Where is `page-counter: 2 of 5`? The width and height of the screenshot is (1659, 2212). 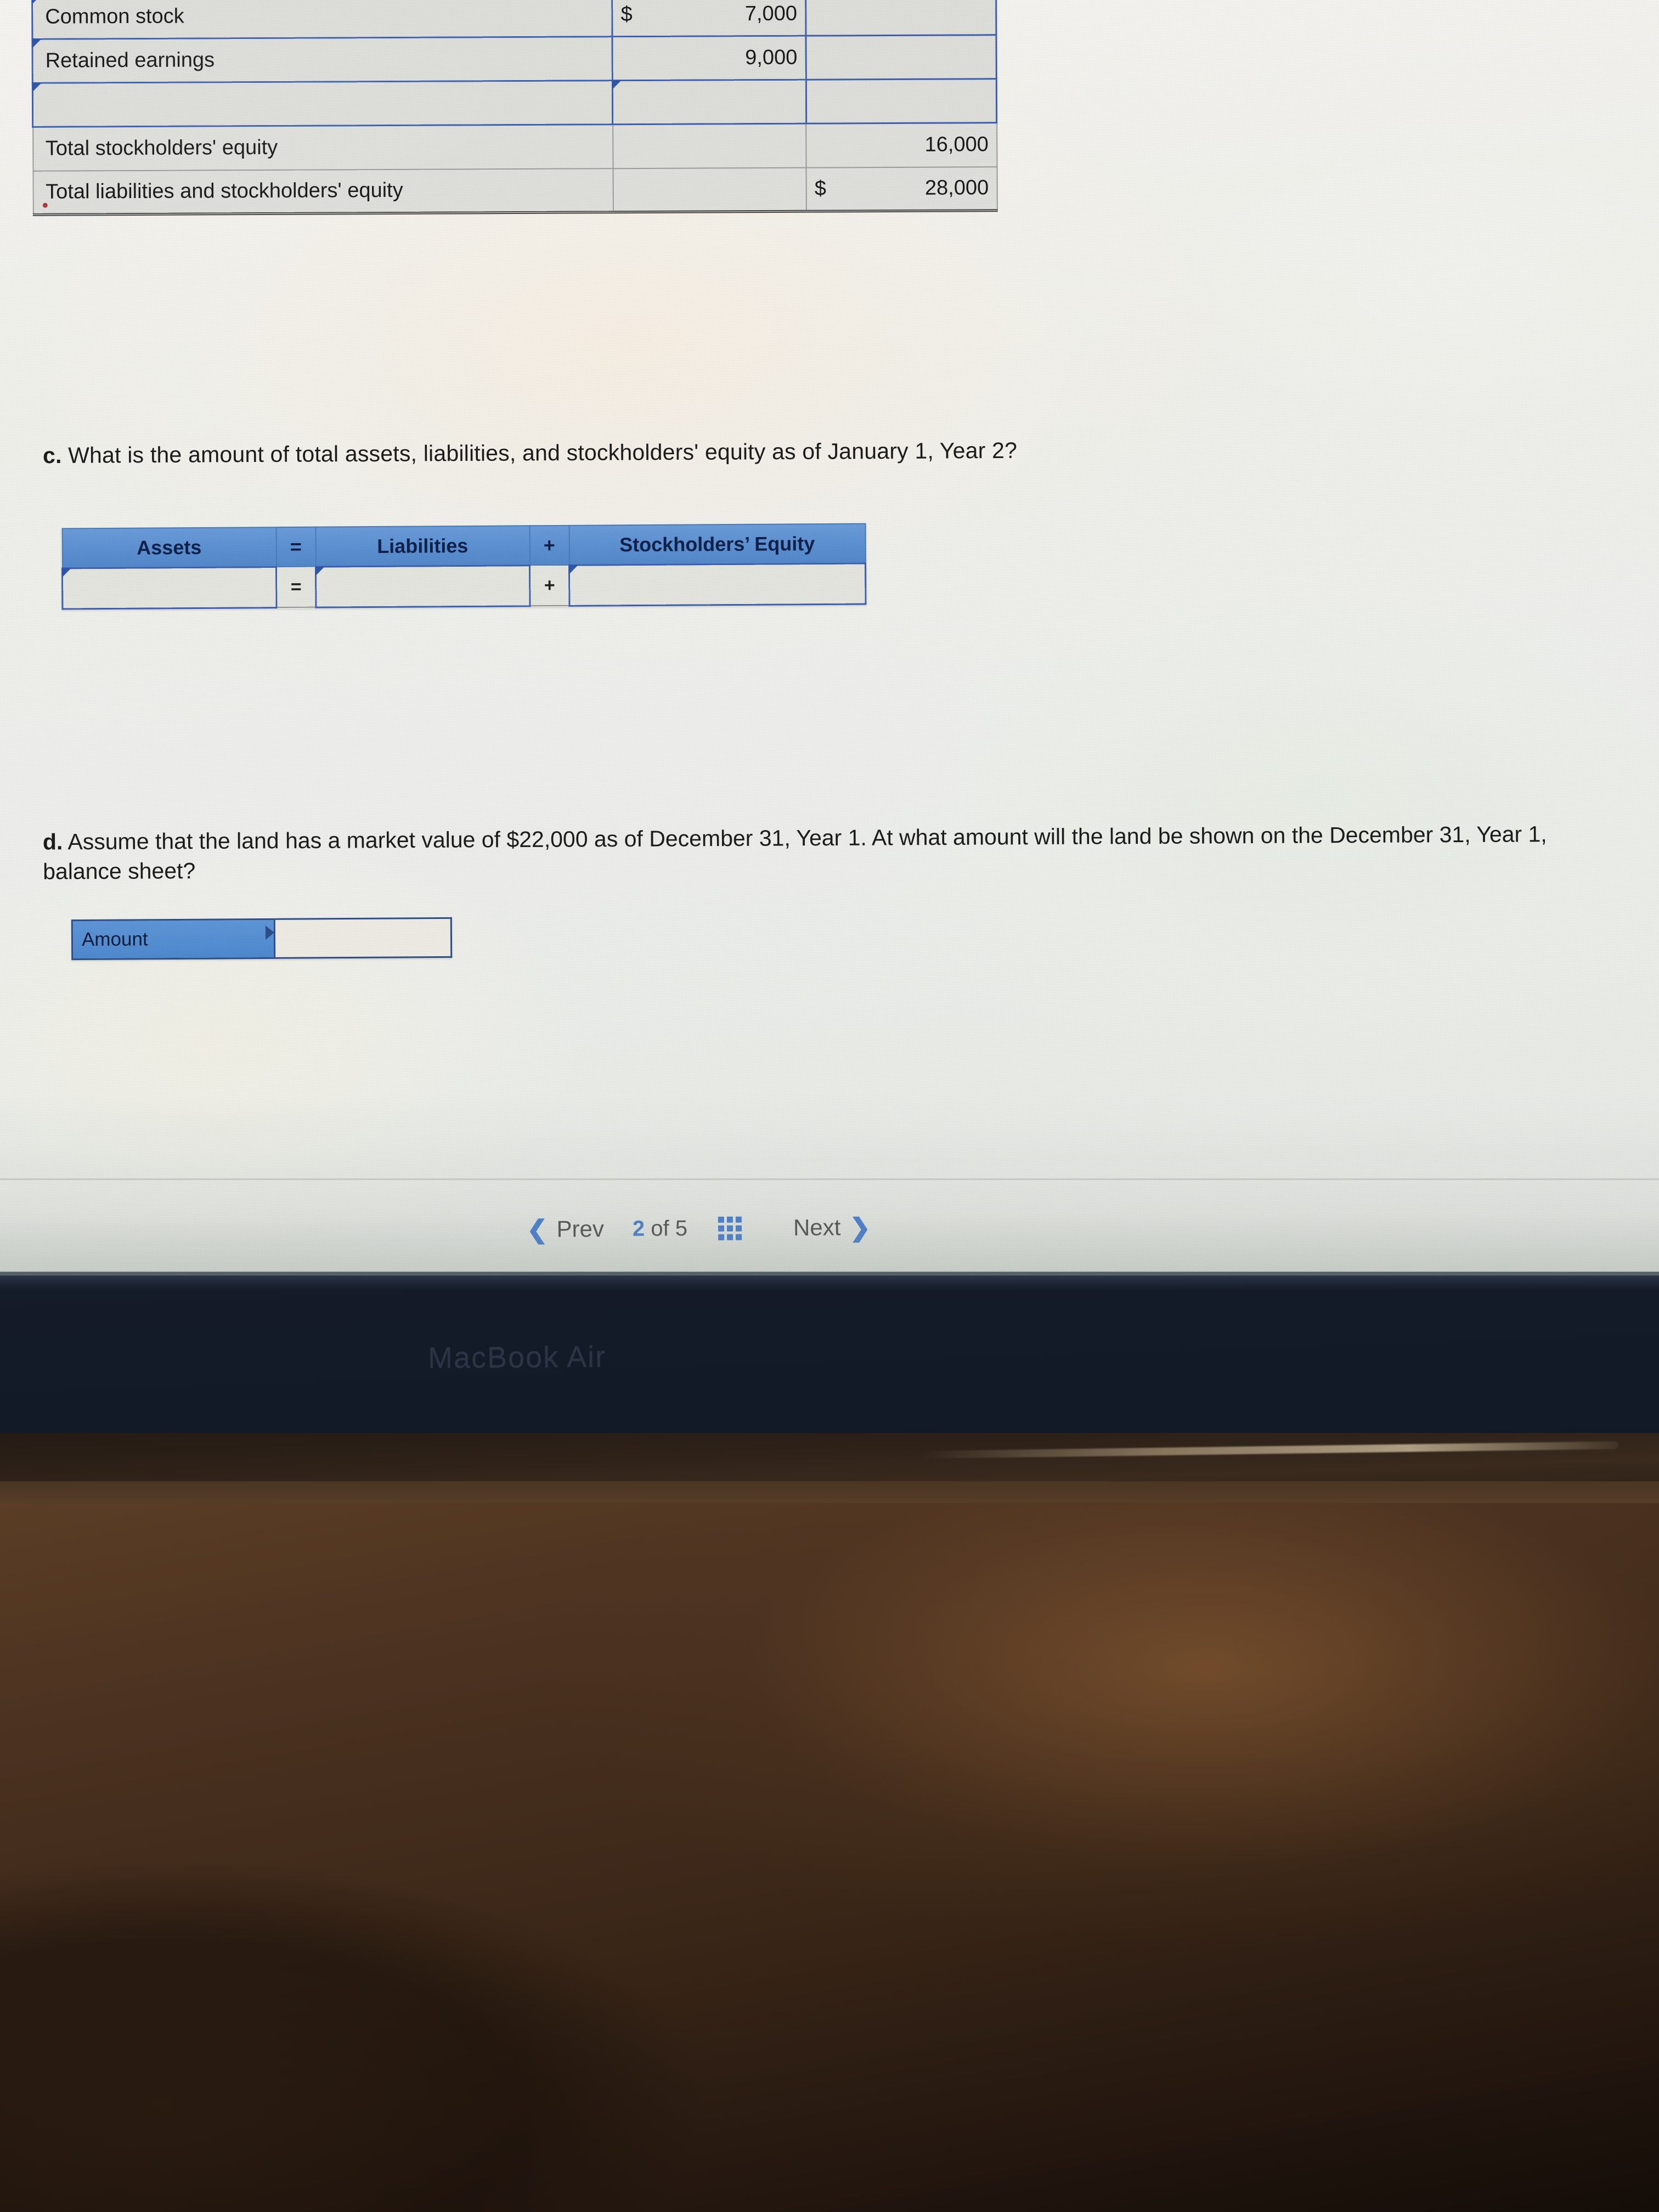
page-counter: 2 of 5 is located at coordinates (660, 1229).